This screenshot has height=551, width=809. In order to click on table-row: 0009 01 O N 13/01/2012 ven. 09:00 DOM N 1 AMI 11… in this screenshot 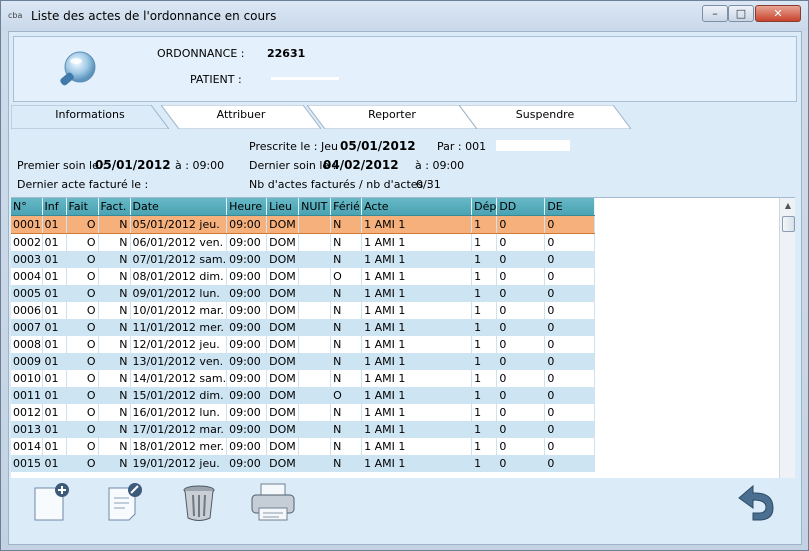, I will do `click(303, 361)`.